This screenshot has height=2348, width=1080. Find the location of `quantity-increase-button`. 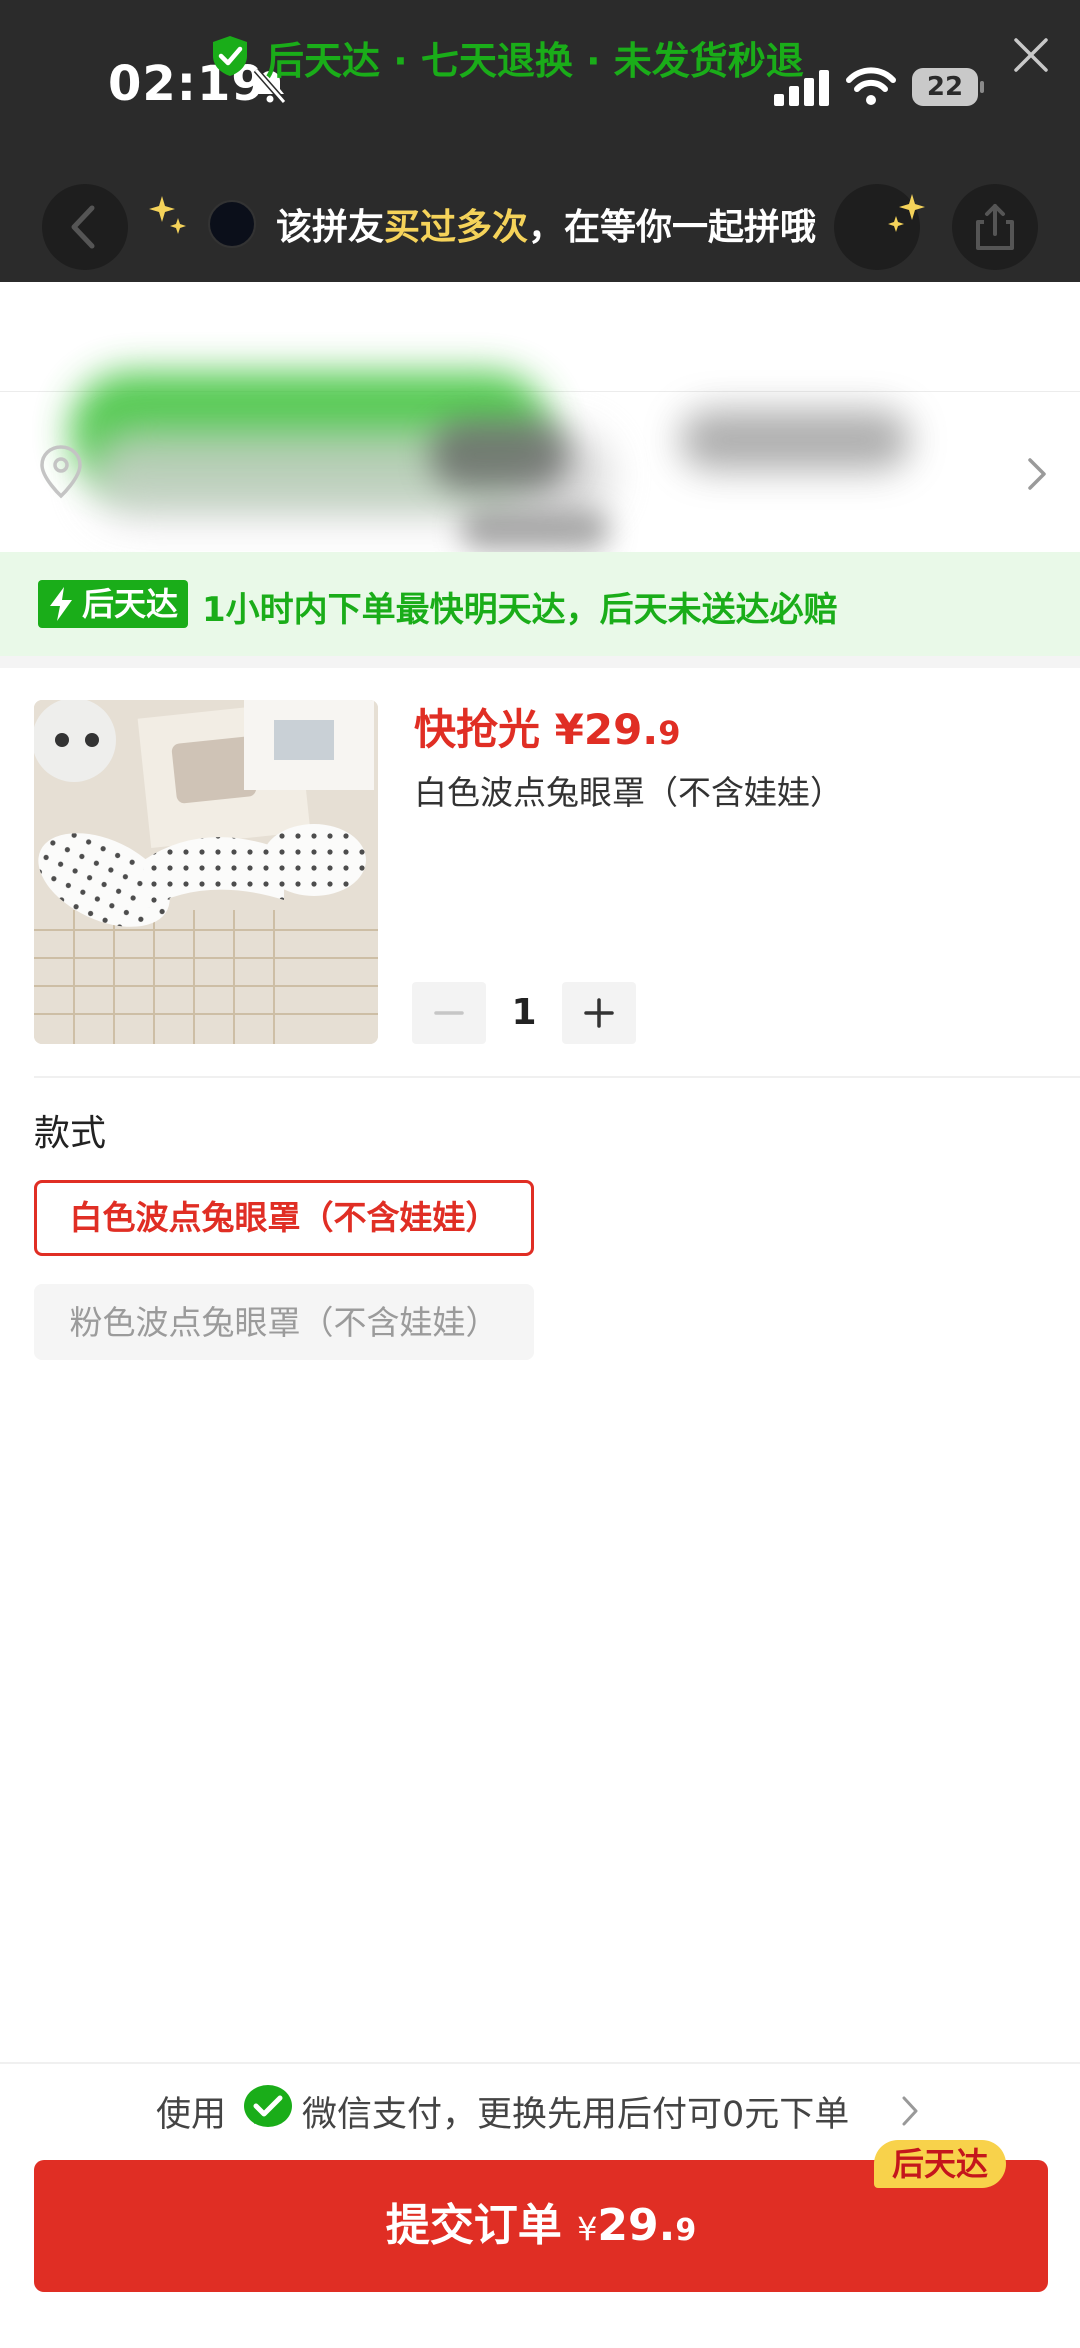

quantity-increase-button is located at coordinates (599, 1013).